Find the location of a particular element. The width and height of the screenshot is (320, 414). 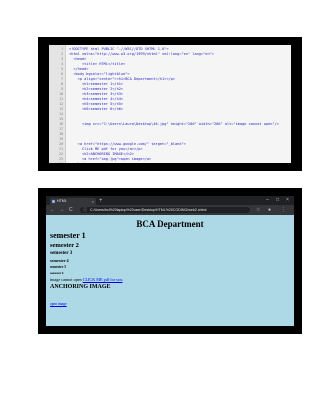

code-line: 24 </body> is located at coordinates (170, 162).